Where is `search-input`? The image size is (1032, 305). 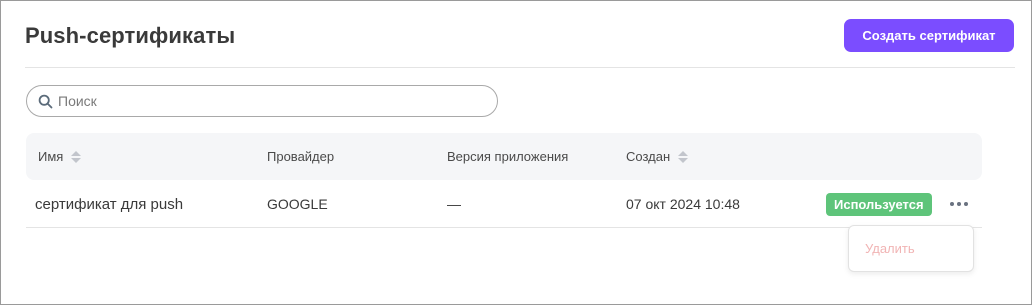
search-input is located at coordinates (268, 101).